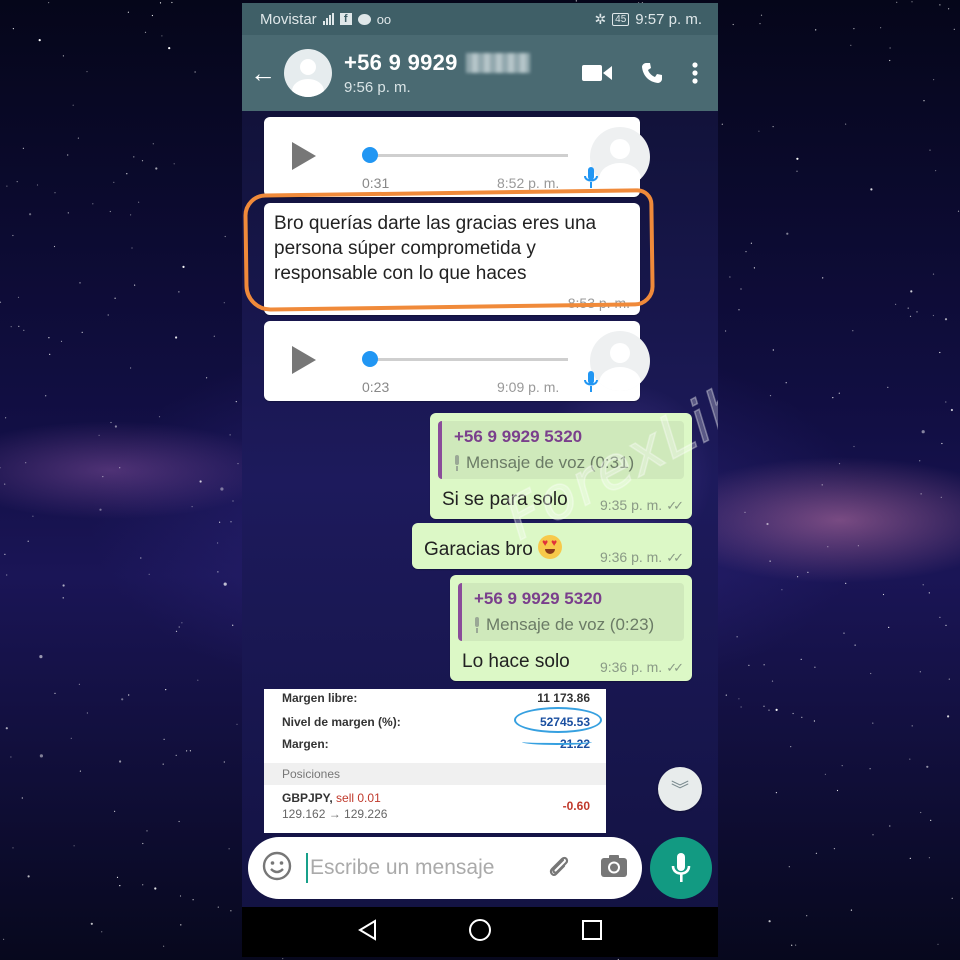 This screenshot has height=960, width=960. I want to click on nav-recents-icon, so click(592, 932).